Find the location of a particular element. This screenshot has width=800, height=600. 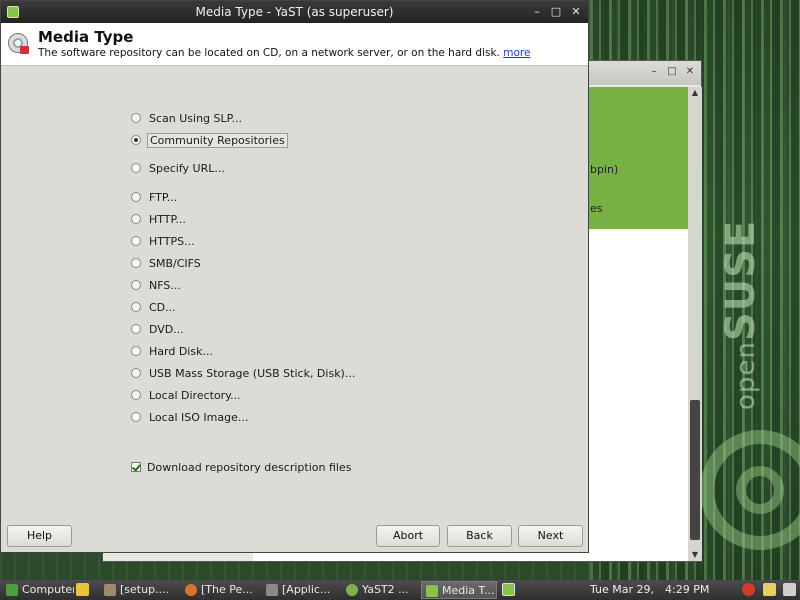

clock-date: Tue Mar 29, is located at coordinates (622, 590).